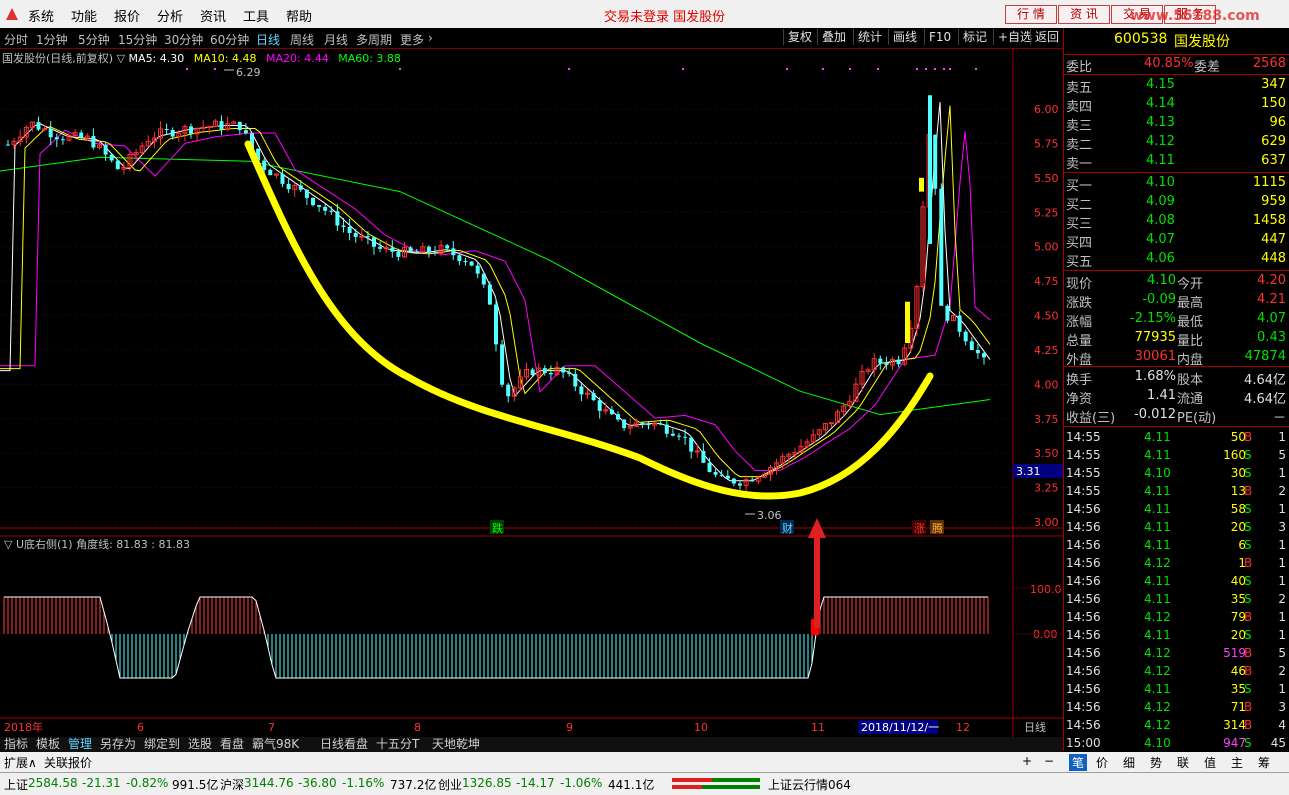 The image size is (1289, 795). I want to click on quote-tab-4: 联, so click(1183, 762).